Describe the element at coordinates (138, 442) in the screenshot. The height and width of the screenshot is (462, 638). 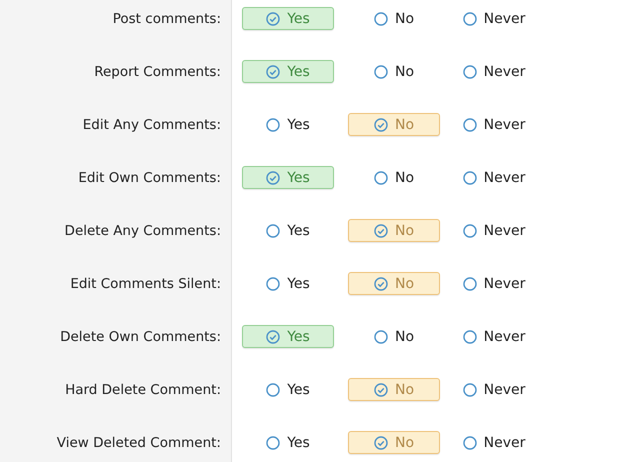
I see `permission-label: View Deleted Comment:` at that location.